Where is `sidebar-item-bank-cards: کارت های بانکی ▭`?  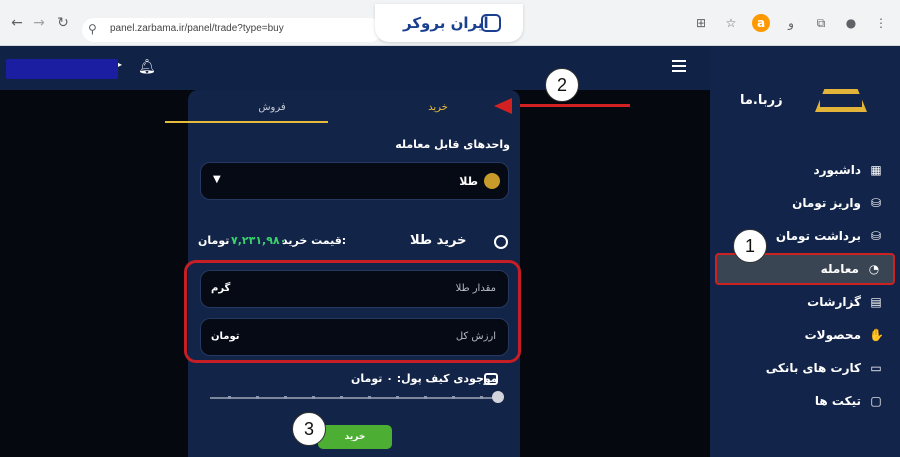
sidebar-item-bank-cards: کارت های بانکی ▭ is located at coordinates (805, 368).